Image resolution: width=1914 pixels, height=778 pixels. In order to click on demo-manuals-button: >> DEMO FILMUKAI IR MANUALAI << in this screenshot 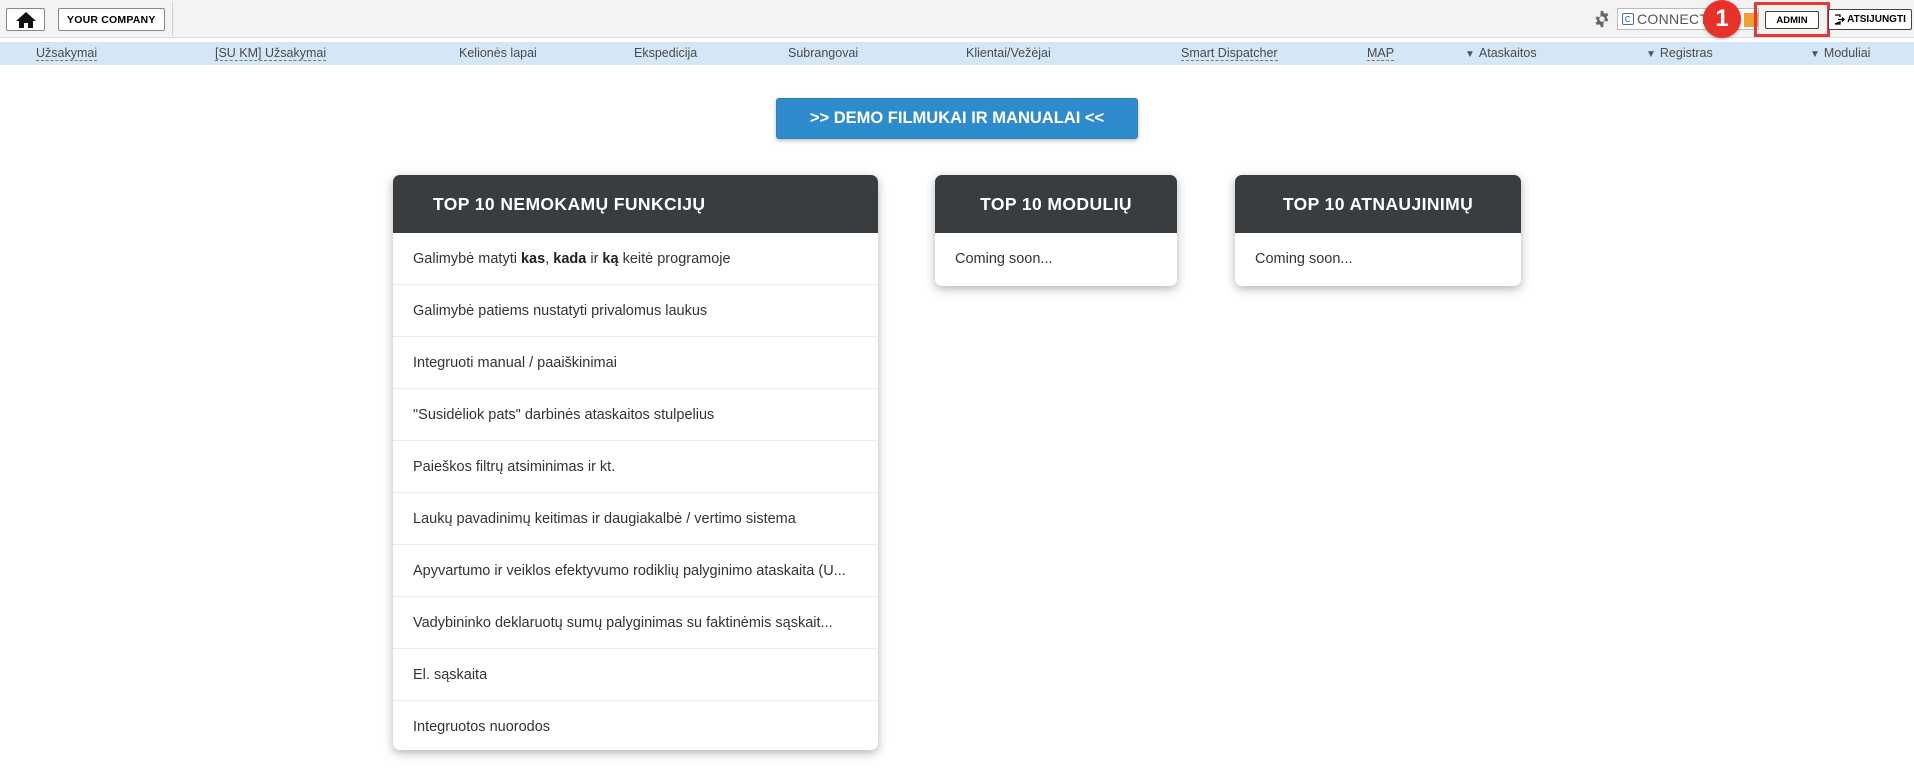, I will do `click(957, 118)`.